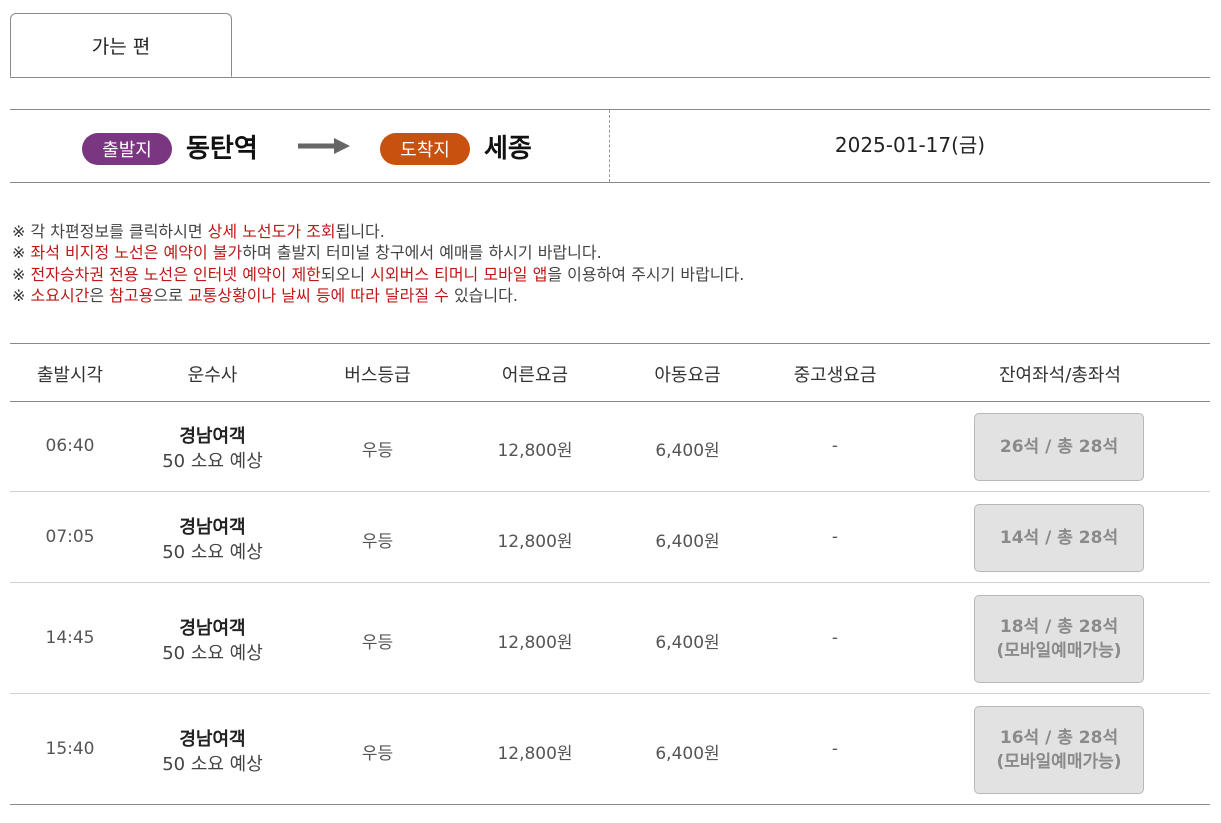 This screenshot has width=1221, height=823. I want to click on seat-availability-button: 18석 / 총 28석 (모바일예매가능), so click(1059, 639).